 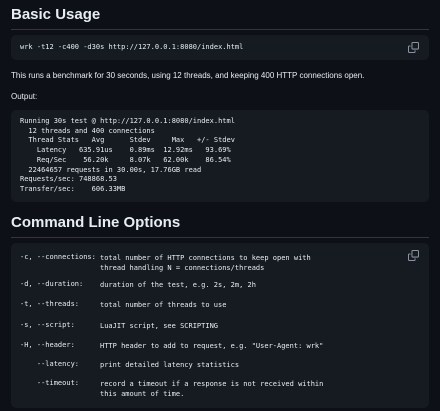 What do you see at coordinates (178, 285) in the screenshot?
I see `option-description: duration of the test, e.g. 2s, 2m, 2h` at bounding box center [178, 285].